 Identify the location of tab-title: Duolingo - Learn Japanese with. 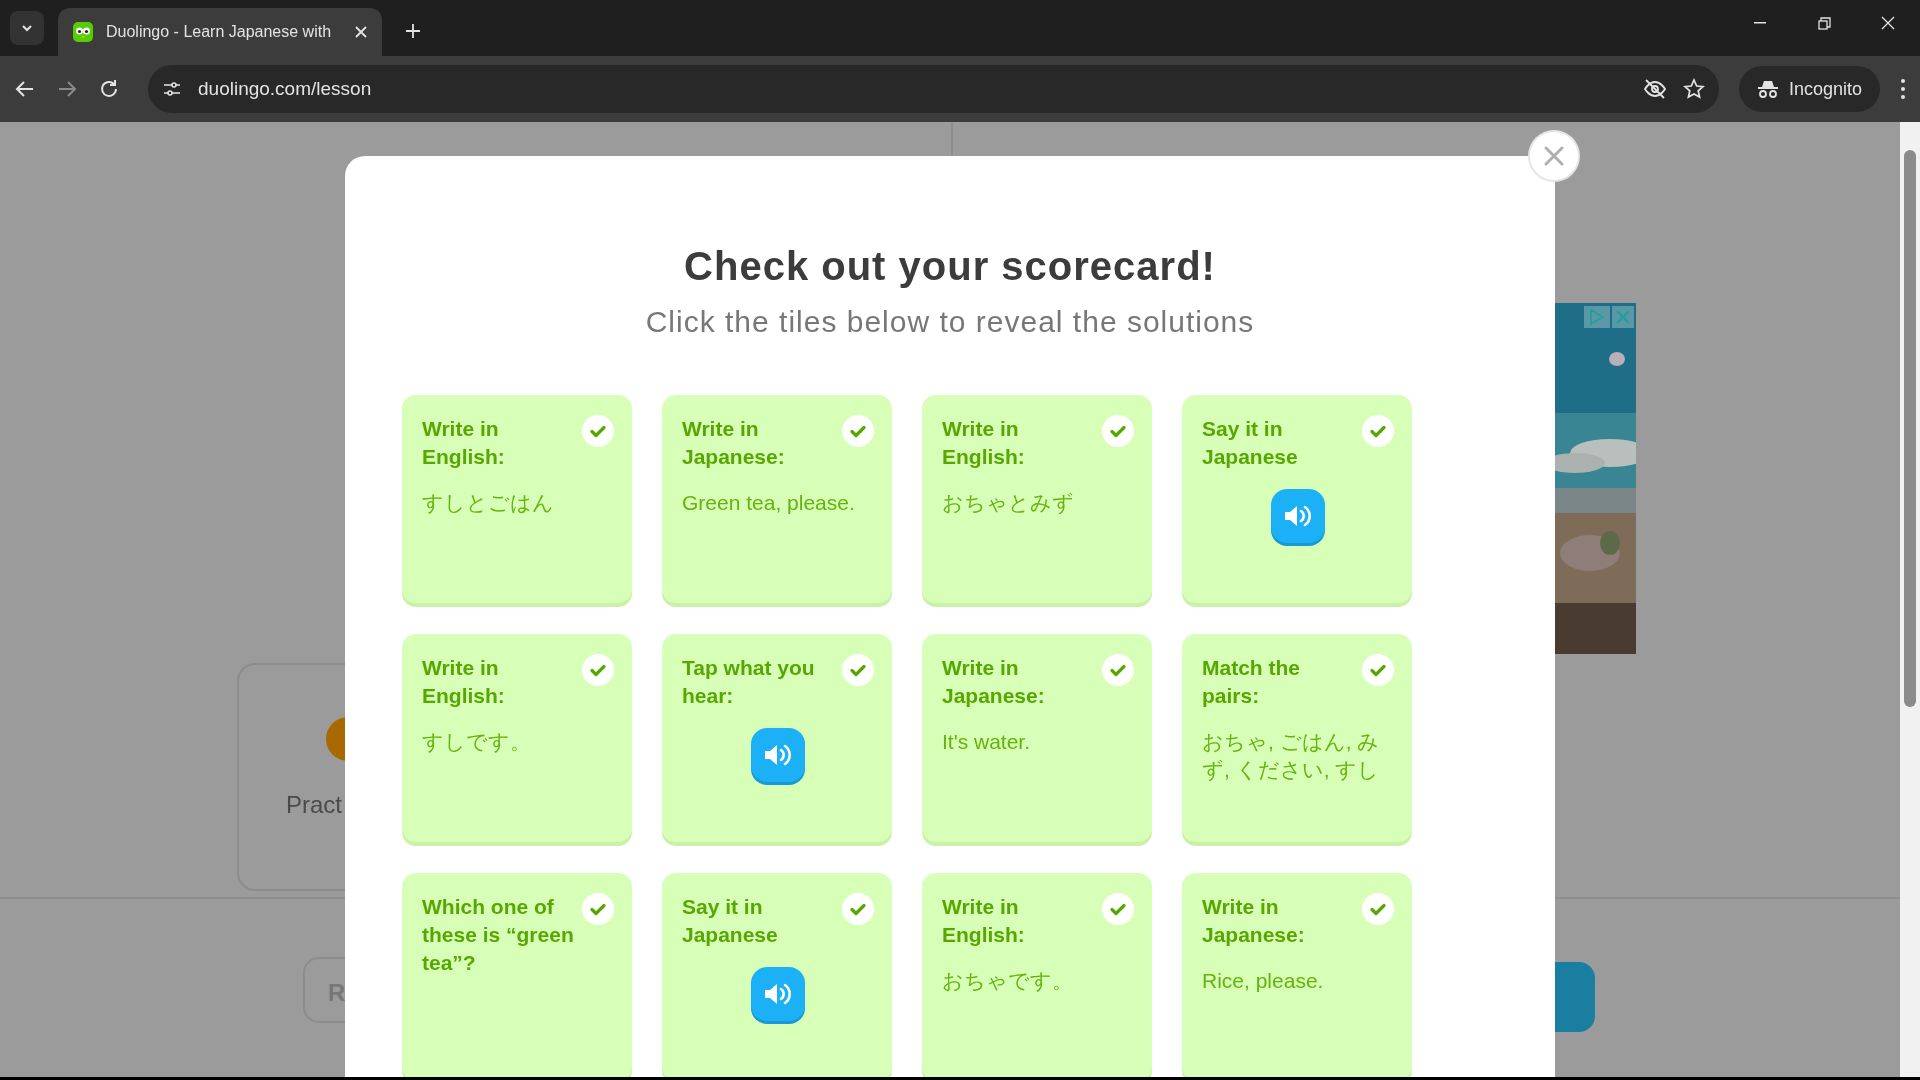
(219, 32).